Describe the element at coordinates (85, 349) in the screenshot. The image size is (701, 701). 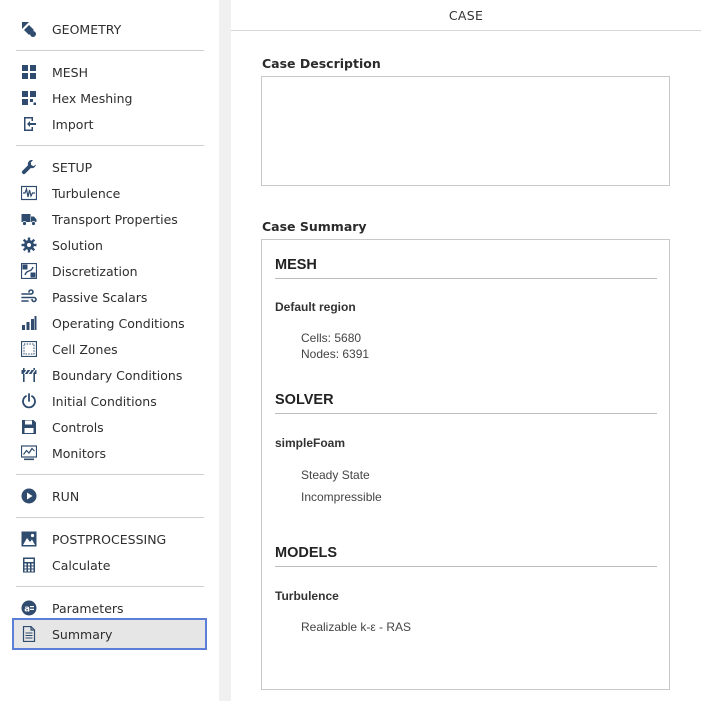
I see `sidebar-item-label: Cell Zones` at that location.